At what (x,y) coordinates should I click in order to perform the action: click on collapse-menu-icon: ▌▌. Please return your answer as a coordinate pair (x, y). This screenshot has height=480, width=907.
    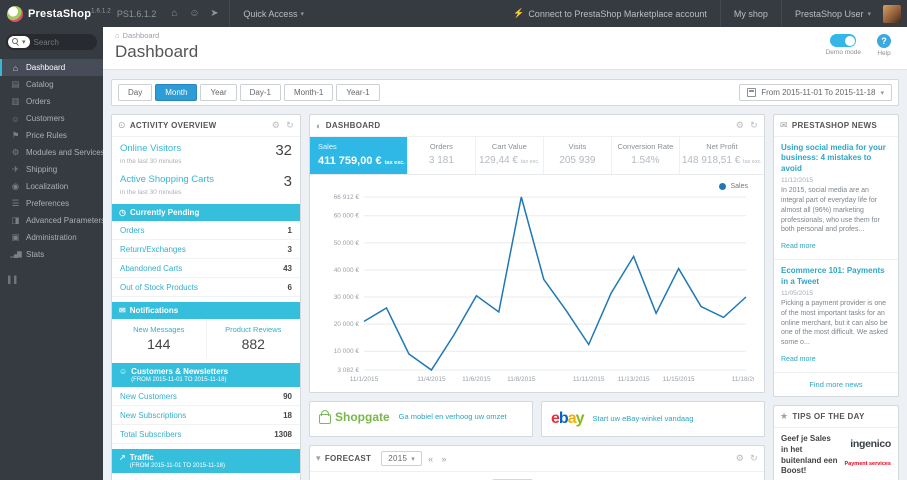
    Looking at the image, I should click on (55, 280).